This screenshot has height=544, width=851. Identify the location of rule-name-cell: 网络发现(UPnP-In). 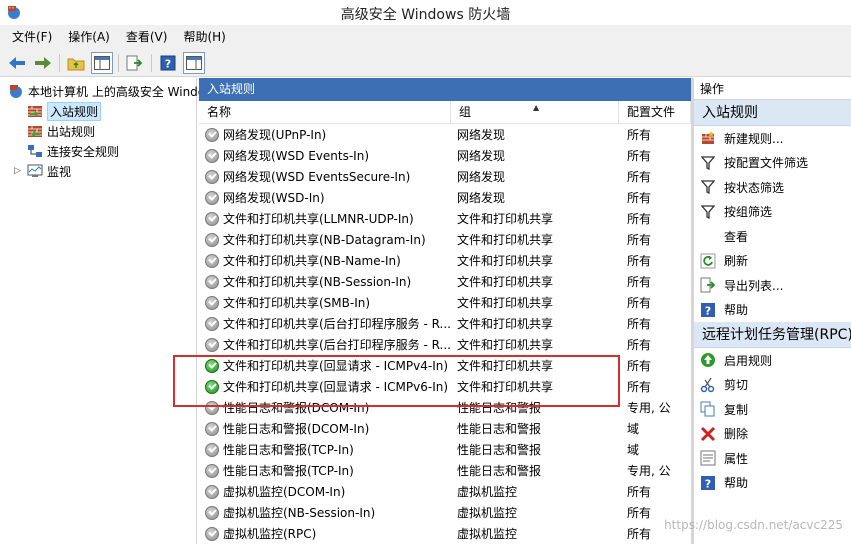
(325, 134).